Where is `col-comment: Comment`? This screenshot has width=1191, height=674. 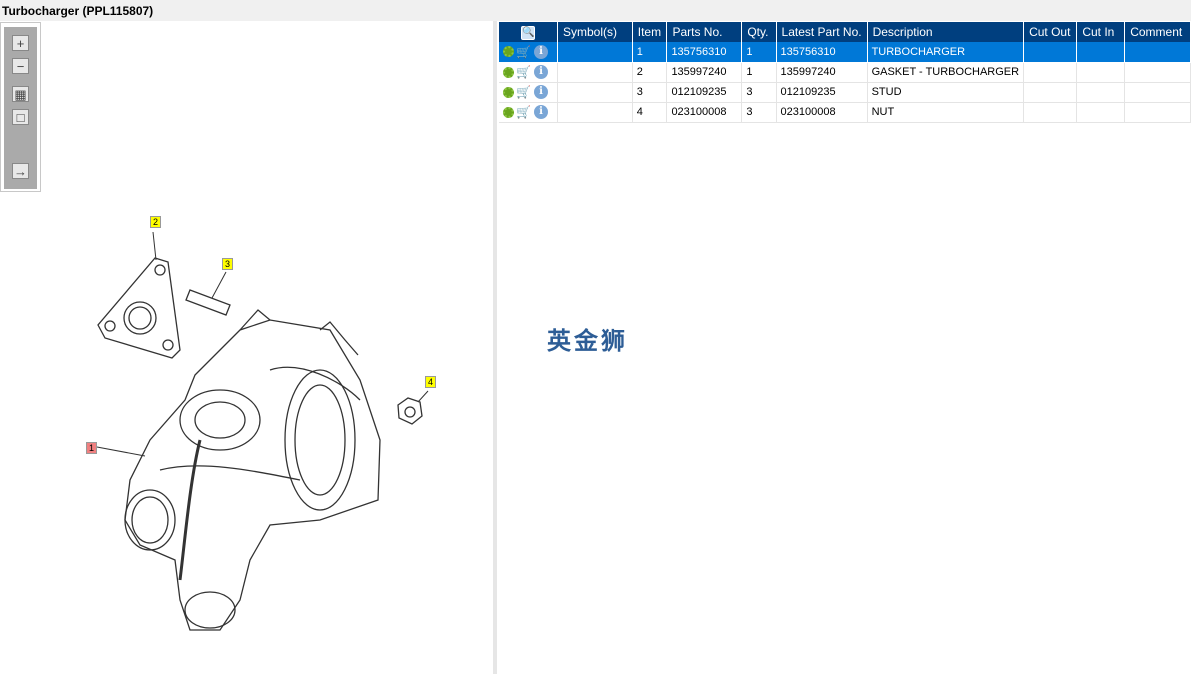 col-comment: Comment is located at coordinates (1157, 32).